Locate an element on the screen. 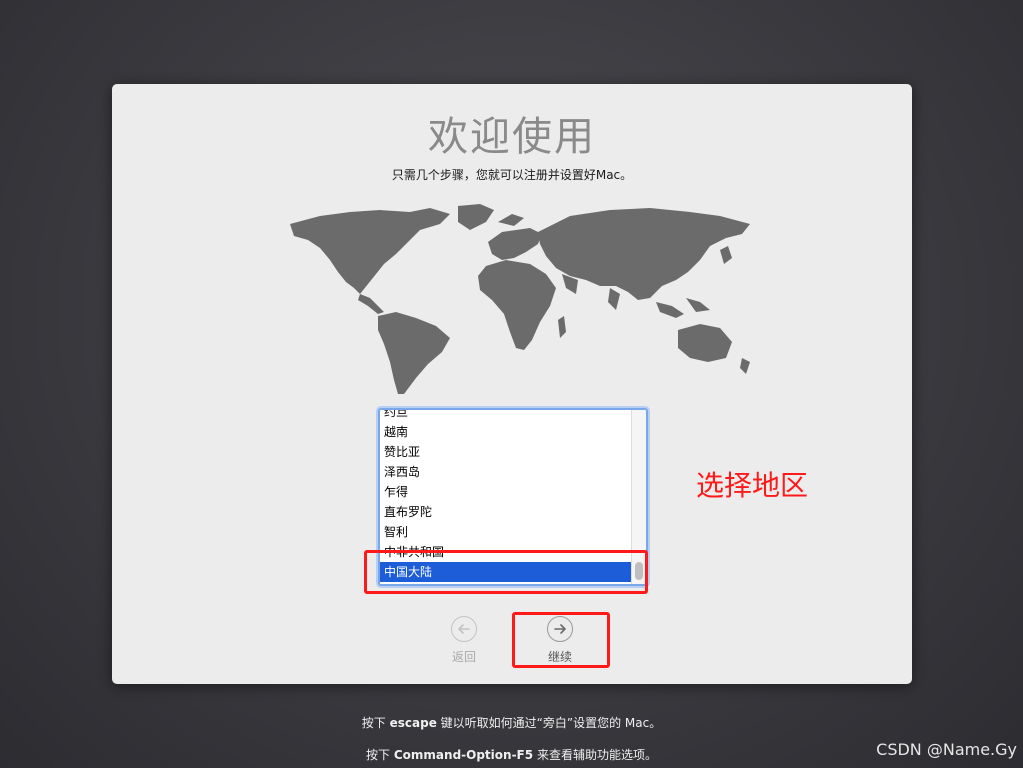 The image size is (1023, 768). list-item: 智利 is located at coordinates (506, 532).